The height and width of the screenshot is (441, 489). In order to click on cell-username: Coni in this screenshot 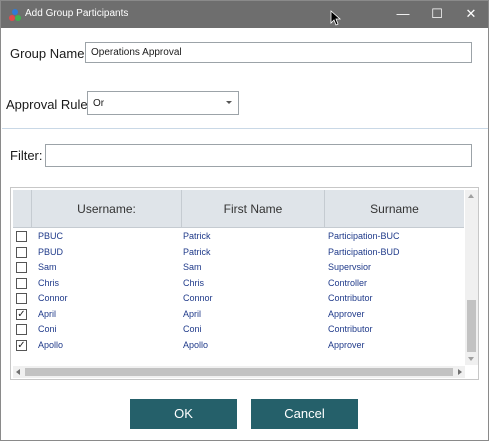, I will do `click(47, 329)`.